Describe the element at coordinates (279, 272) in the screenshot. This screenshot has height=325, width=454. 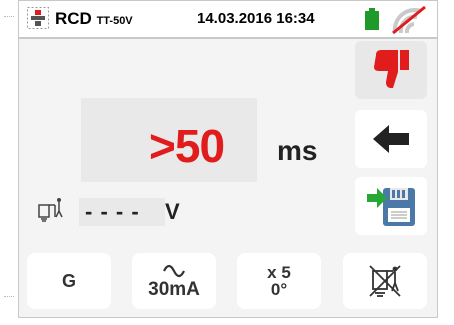
I see `multiplier-label: x 5` at that location.